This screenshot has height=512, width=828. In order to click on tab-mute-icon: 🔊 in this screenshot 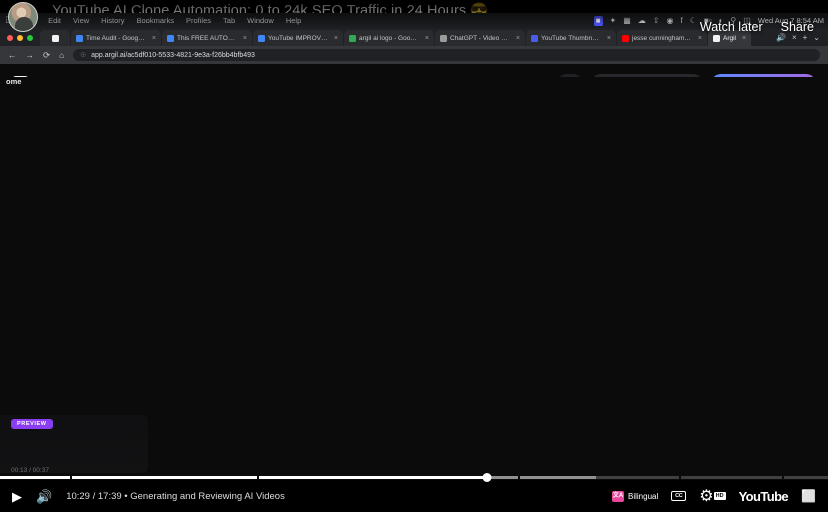, I will do `click(781, 37)`.